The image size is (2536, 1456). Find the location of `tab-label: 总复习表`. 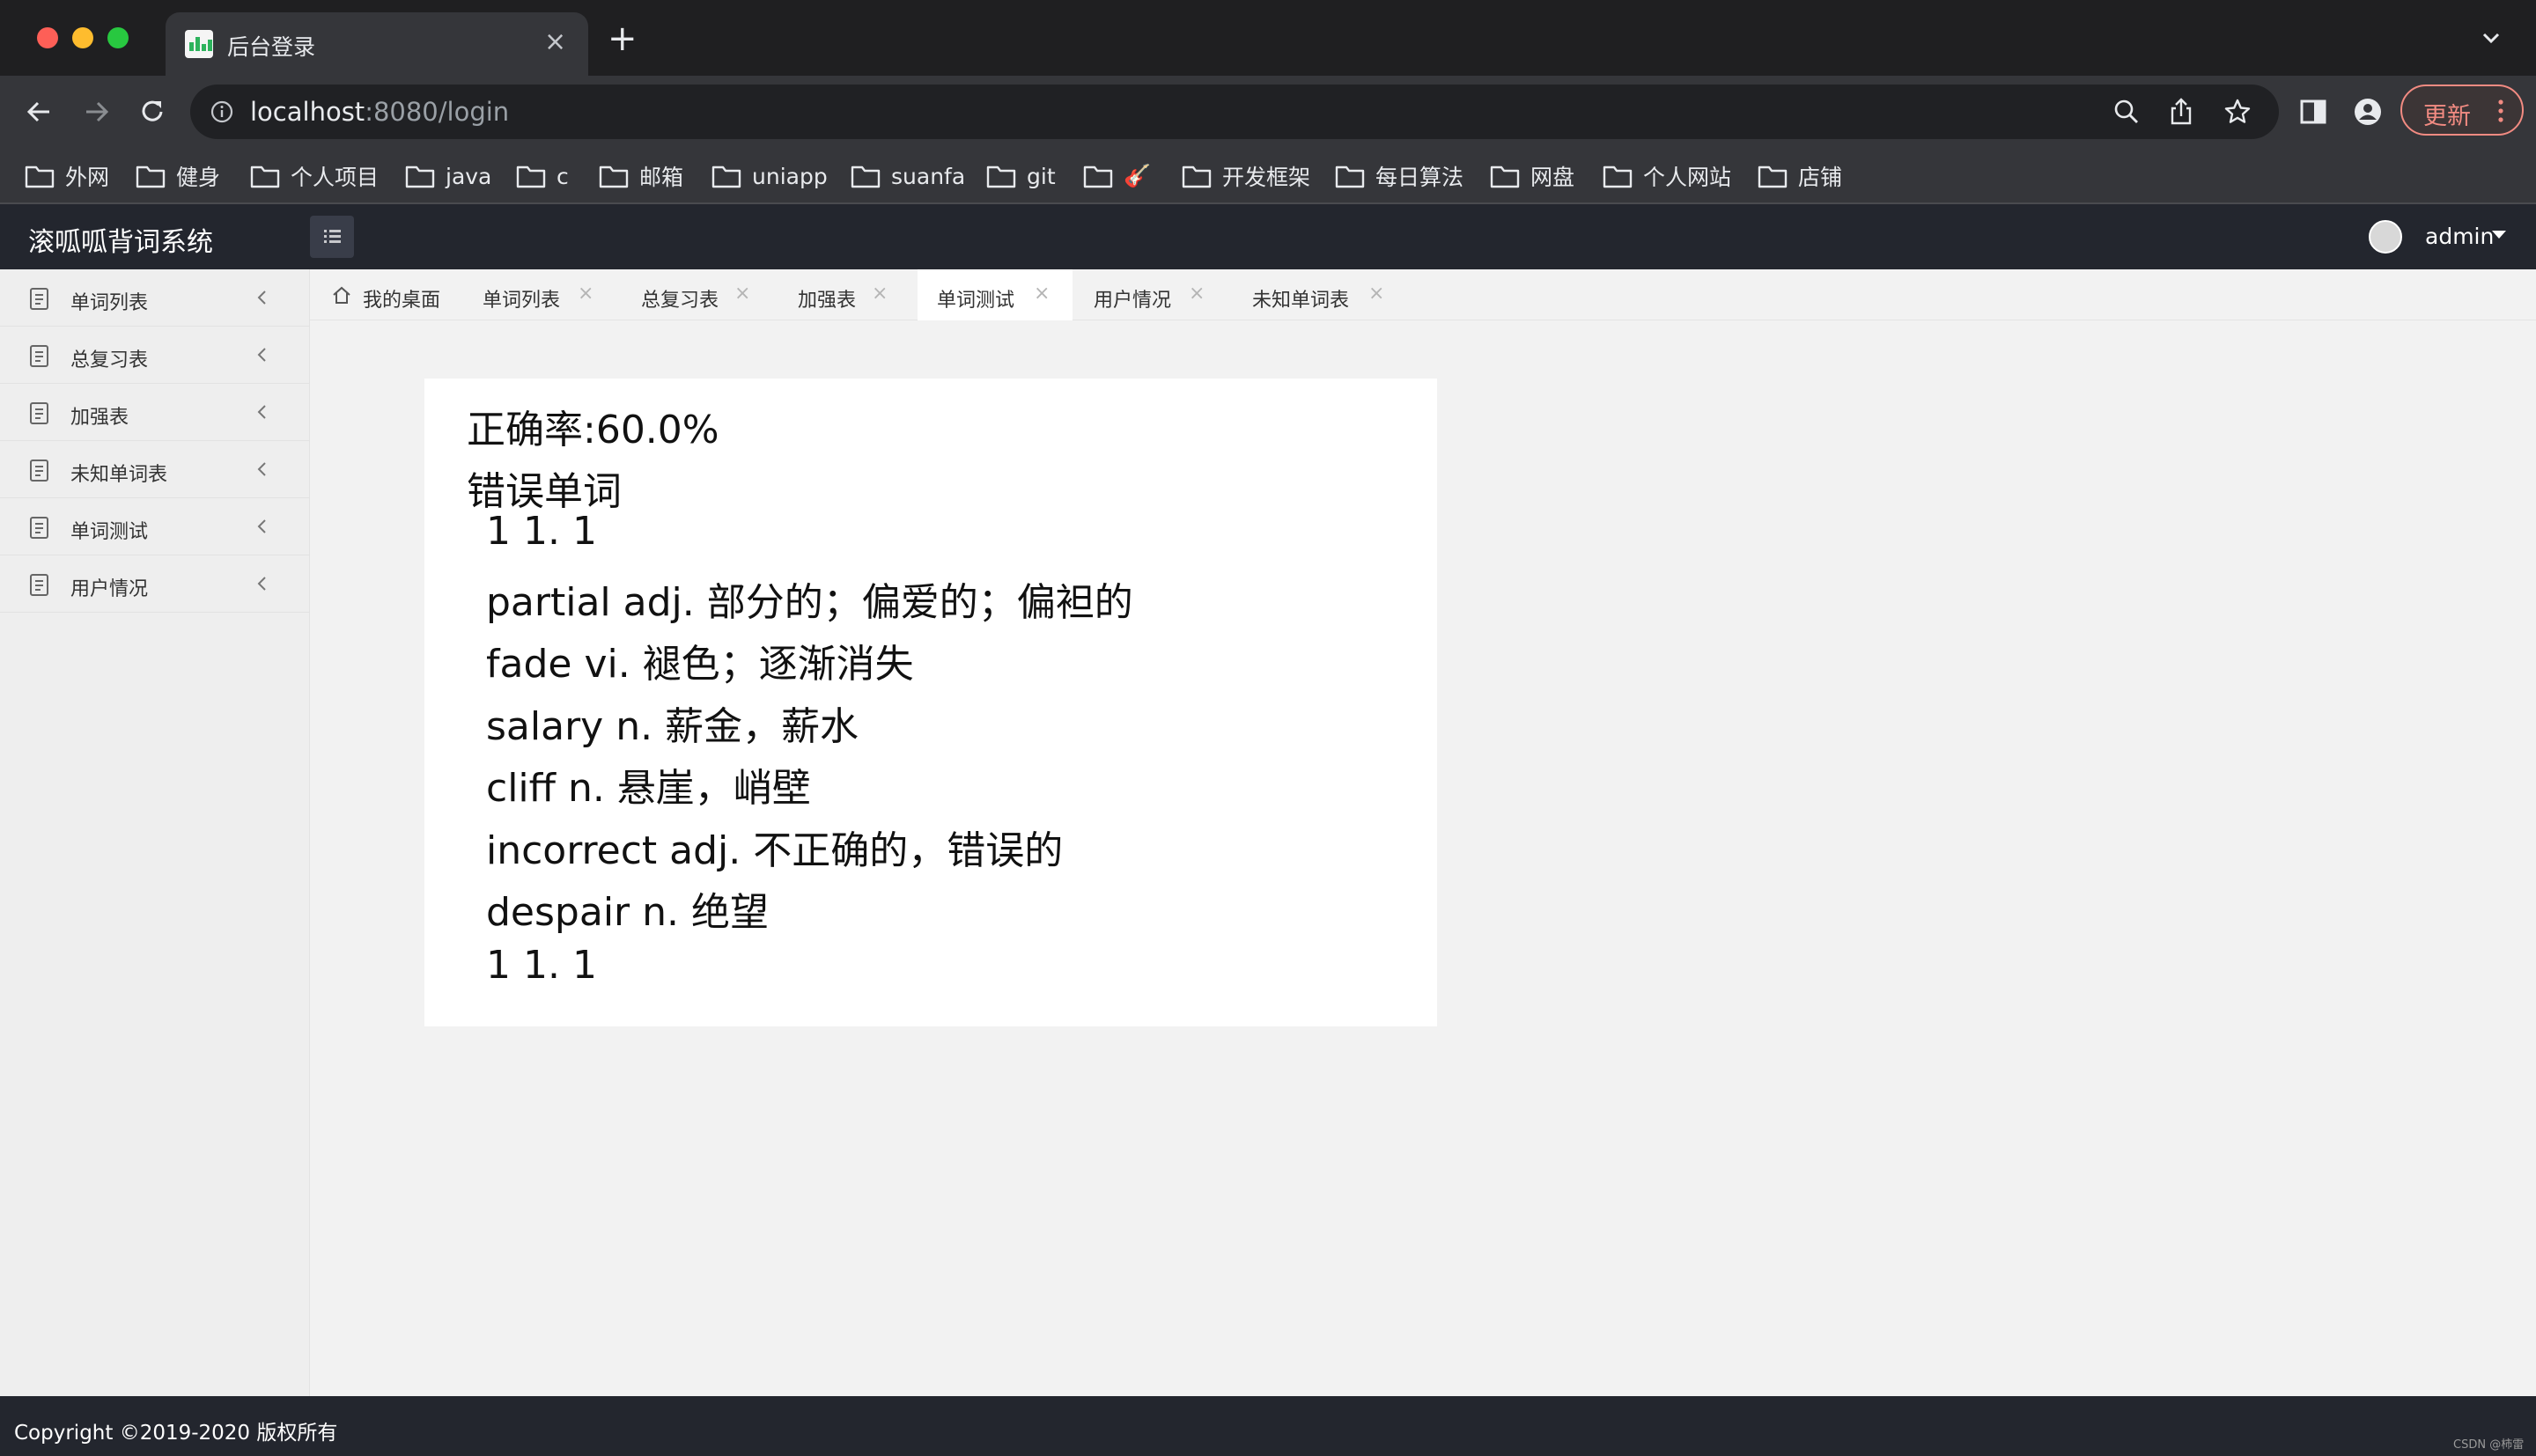

tab-label: 总复习表 is located at coordinates (680, 301).